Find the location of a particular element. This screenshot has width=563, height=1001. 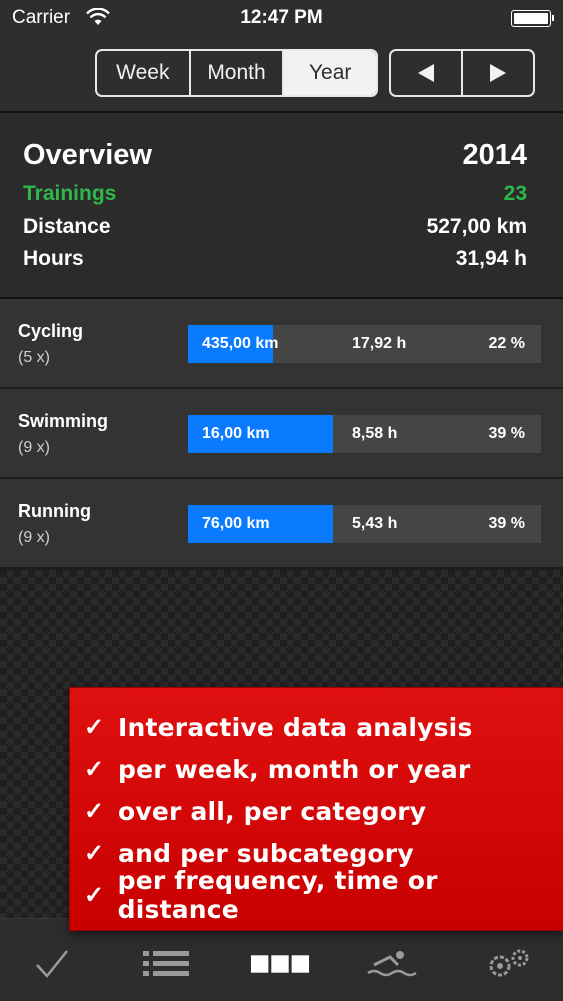

promo-item: ✓ per week, month or year is located at coordinates (316, 769).